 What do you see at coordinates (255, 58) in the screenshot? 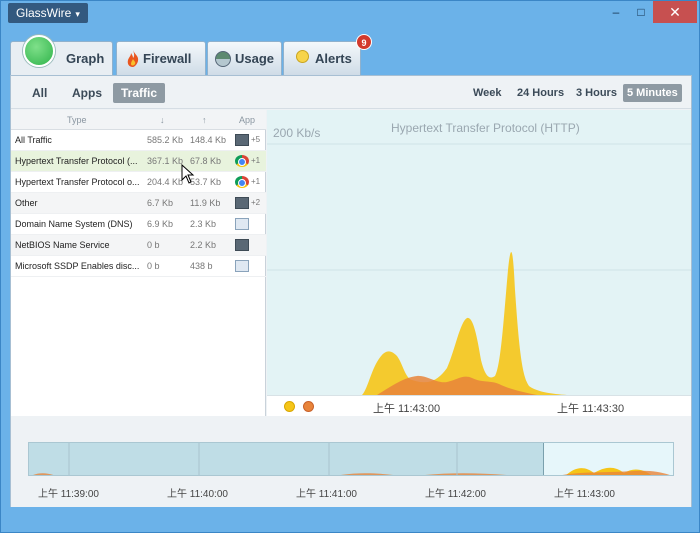
I see `tab-label: Usage` at bounding box center [255, 58].